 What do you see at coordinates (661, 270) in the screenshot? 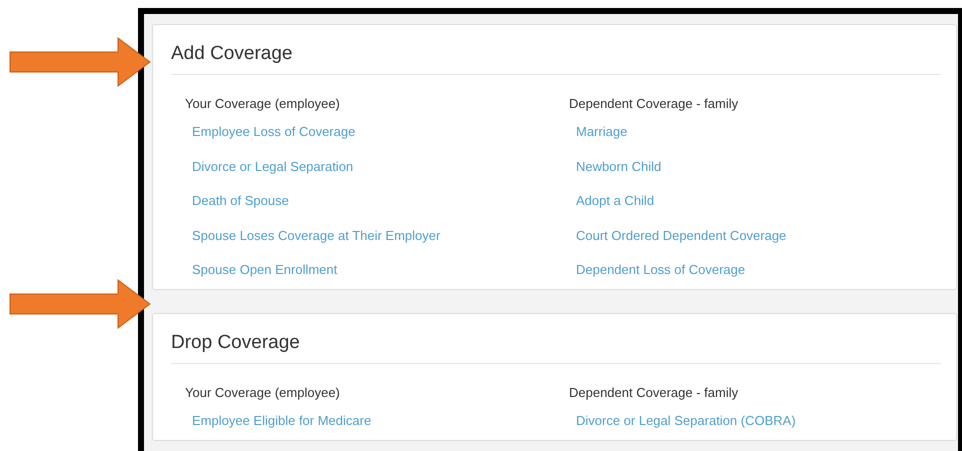
I see `link: Dependent Loss of Coverage` at bounding box center [661, 270].